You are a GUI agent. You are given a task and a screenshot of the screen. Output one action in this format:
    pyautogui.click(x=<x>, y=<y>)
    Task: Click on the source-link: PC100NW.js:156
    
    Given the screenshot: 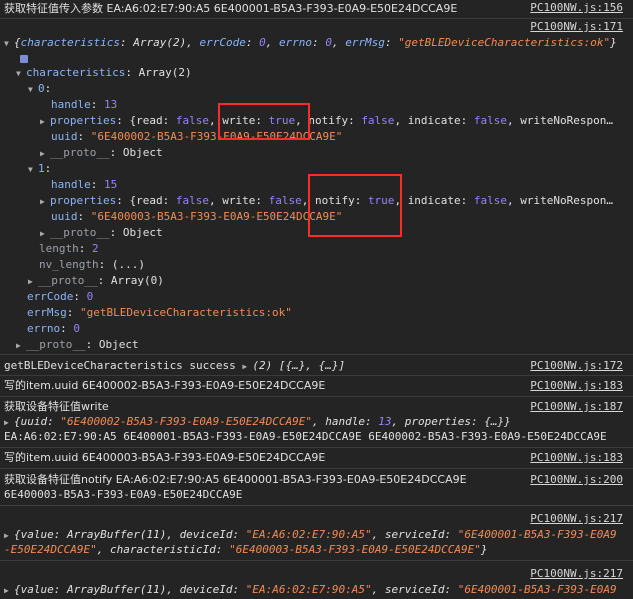 What is the action you would take?
    pyautogui.click(x=576, y=8)
    